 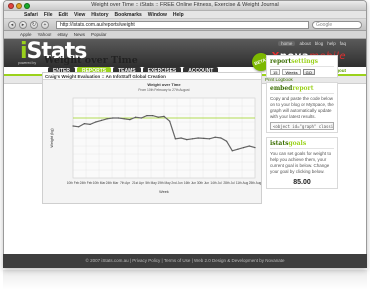 What do you see at coordinates (48, 14) in the screenshot?
I see `menu-file: File` at bounding box center [48, 14].